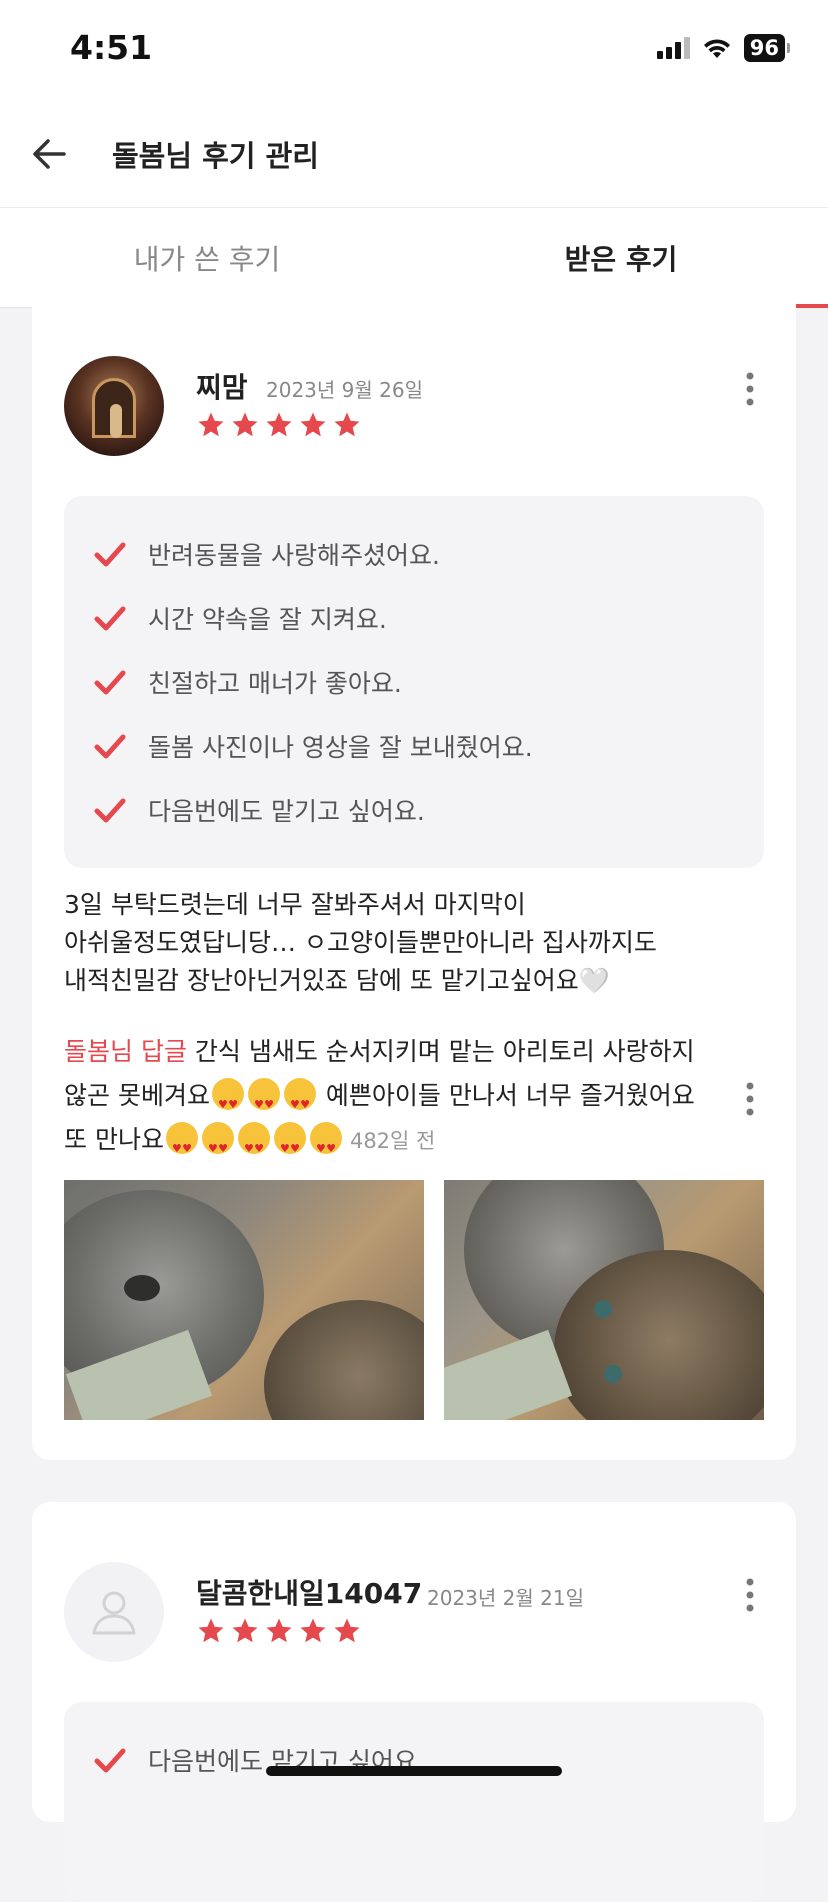 This screenshot has width=828, height=1902. I want to click on status-icons: 96, so click(723, 48).